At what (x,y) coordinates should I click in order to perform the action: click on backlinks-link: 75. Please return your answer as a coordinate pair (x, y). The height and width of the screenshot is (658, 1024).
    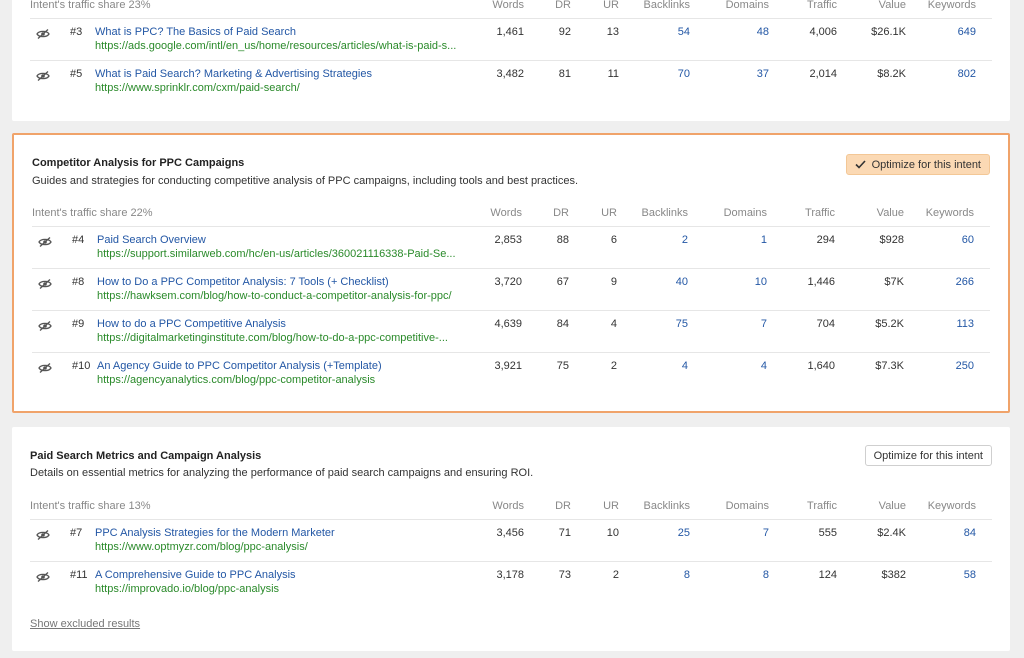
    Looking at the image, I should click on (682, 324).